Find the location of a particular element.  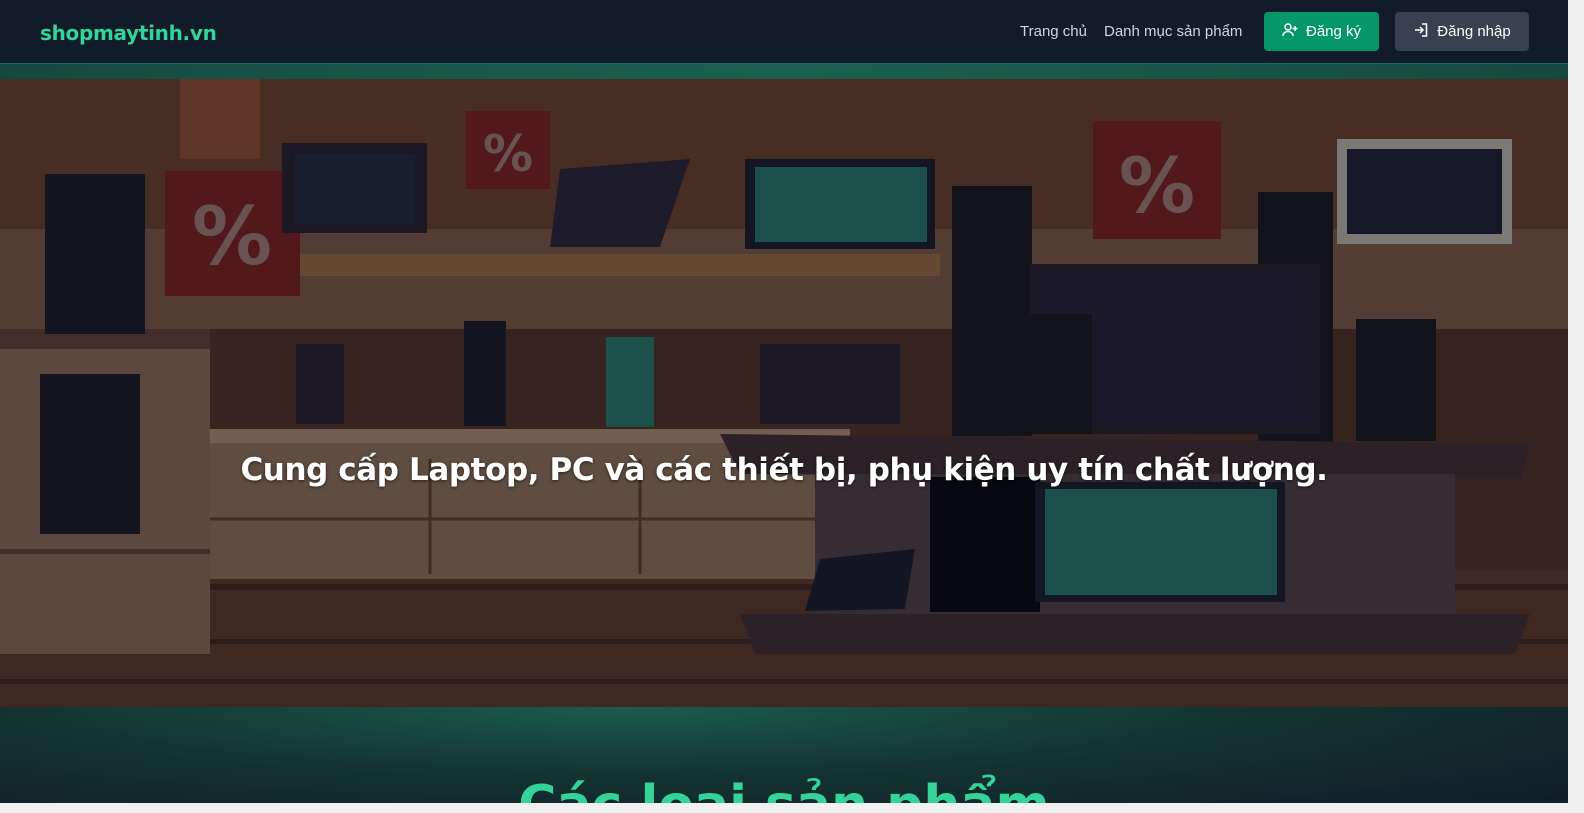

vertical-scrollbar is located at coordinates (1576, 406).